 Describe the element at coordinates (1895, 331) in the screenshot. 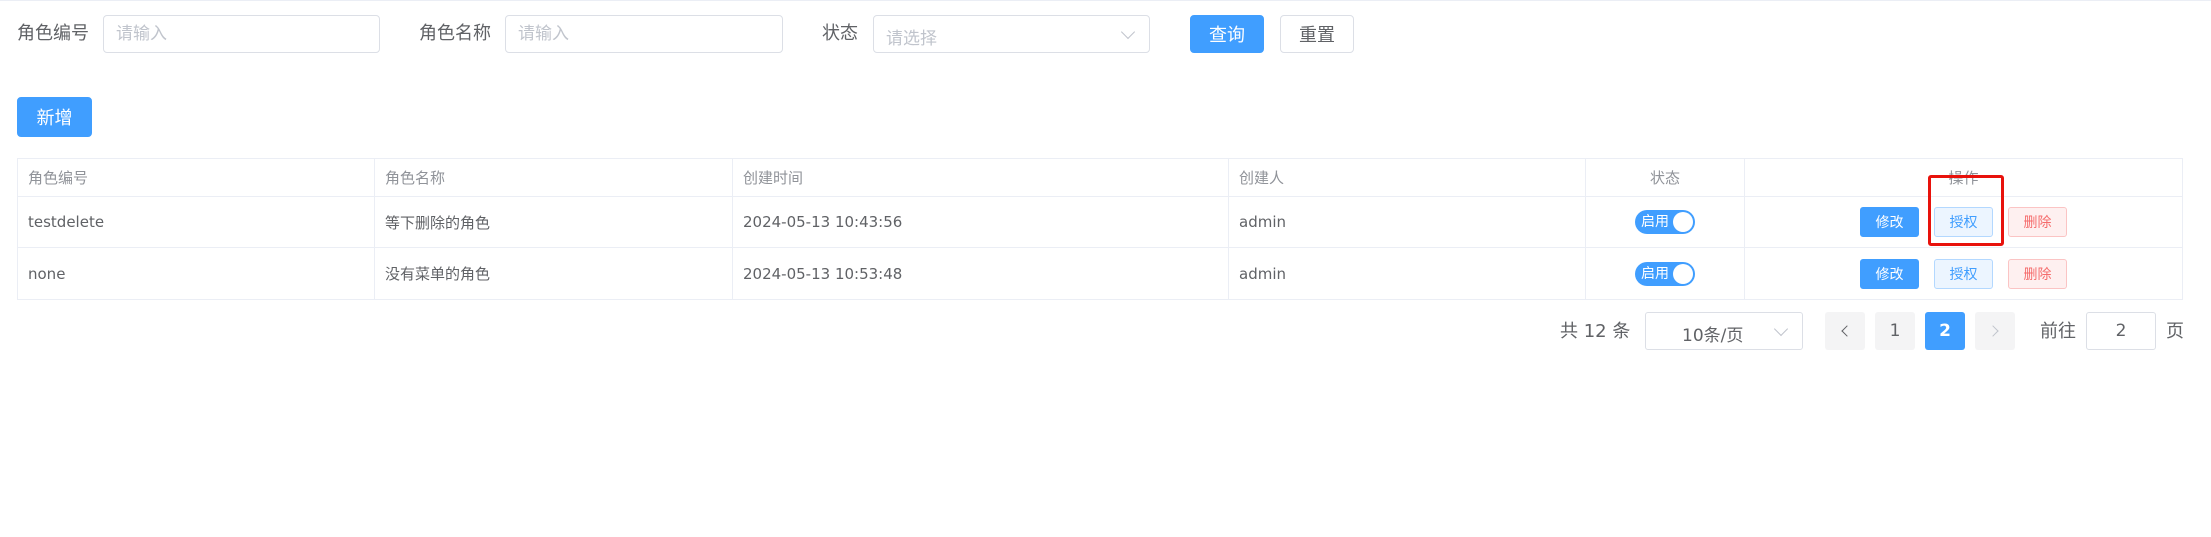

I see `page-number-button: 1` at that location.